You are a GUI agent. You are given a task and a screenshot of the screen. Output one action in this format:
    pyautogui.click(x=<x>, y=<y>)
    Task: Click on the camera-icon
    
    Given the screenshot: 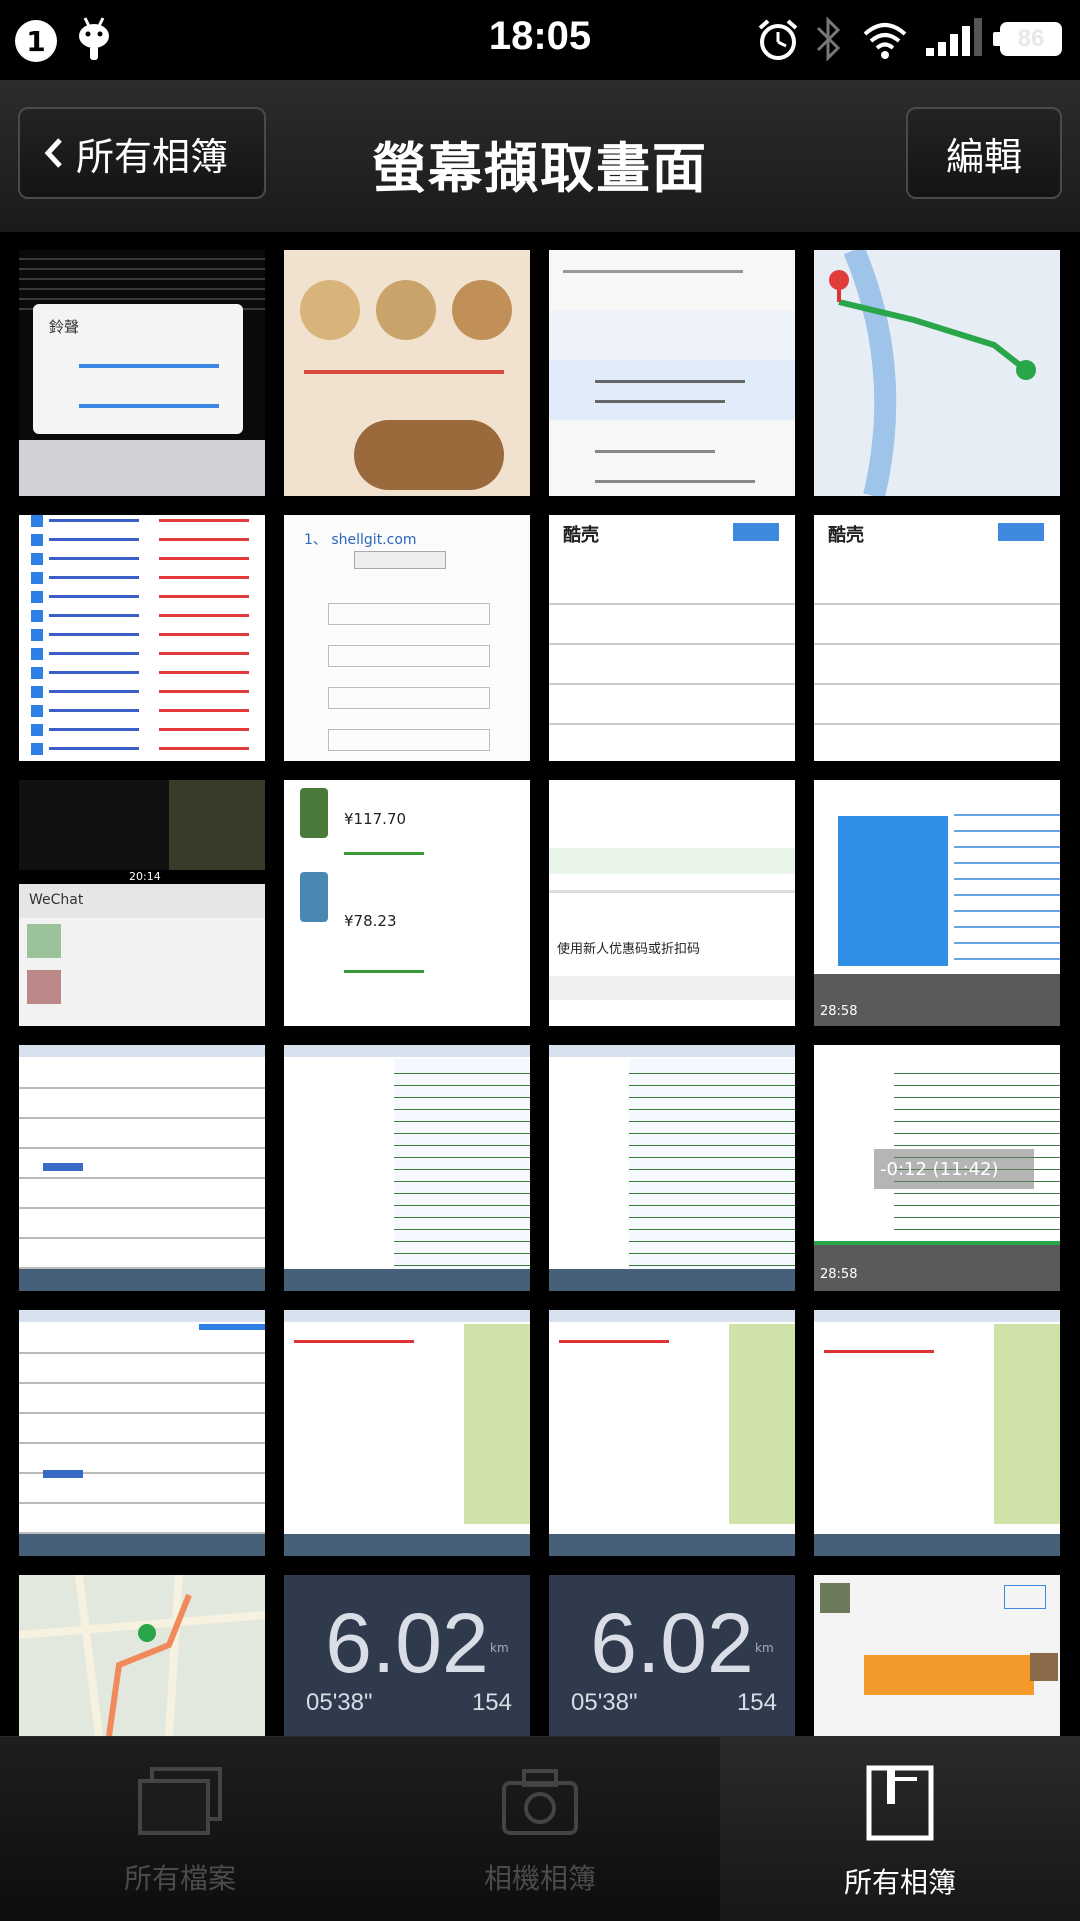 What is the action you would take?
    pyautogui.click(x=540, y=1803)
    